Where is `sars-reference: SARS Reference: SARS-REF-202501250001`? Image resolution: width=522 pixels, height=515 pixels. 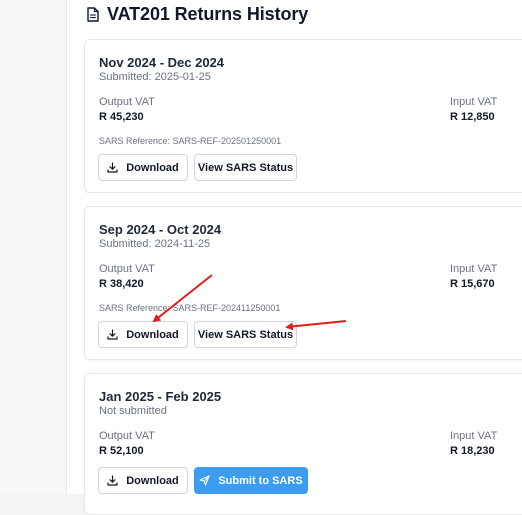
sars-reference: SARS Reference: SARS-REF-202501250001 is located at coordinates (190, 141).